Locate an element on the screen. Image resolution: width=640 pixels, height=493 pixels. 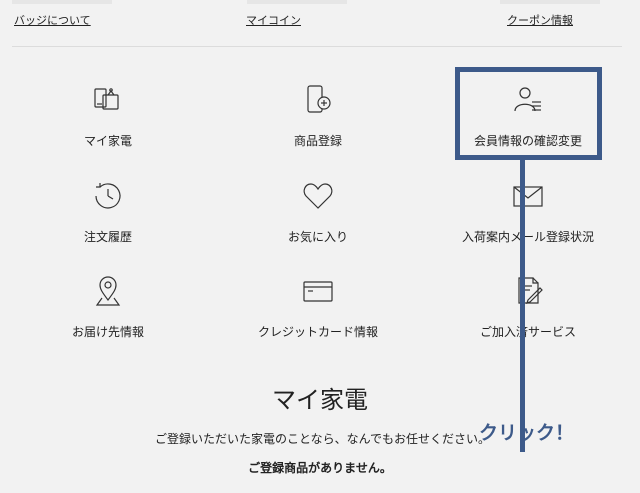
menu-item-label: ご加入済サービス is located at coordinates (527, 332).